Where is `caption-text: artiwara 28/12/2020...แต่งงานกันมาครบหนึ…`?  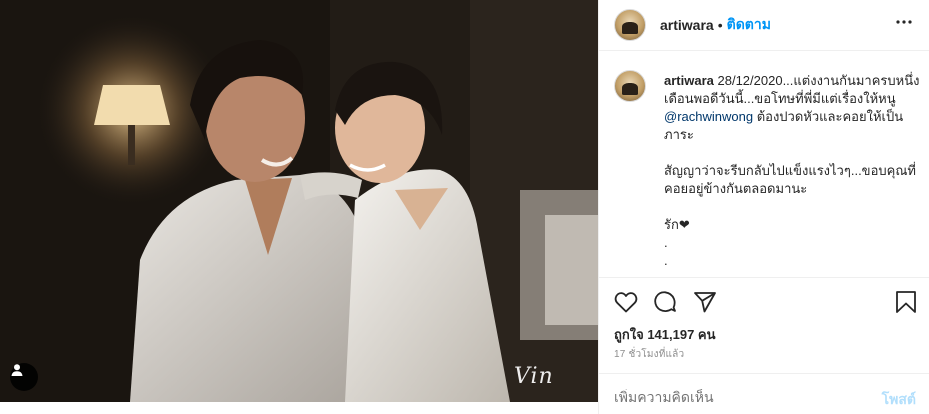
caption-text: artiwara 28/12/2020...แต่งงานกันมาครบหนึ… is located at coordinates (791, 171).